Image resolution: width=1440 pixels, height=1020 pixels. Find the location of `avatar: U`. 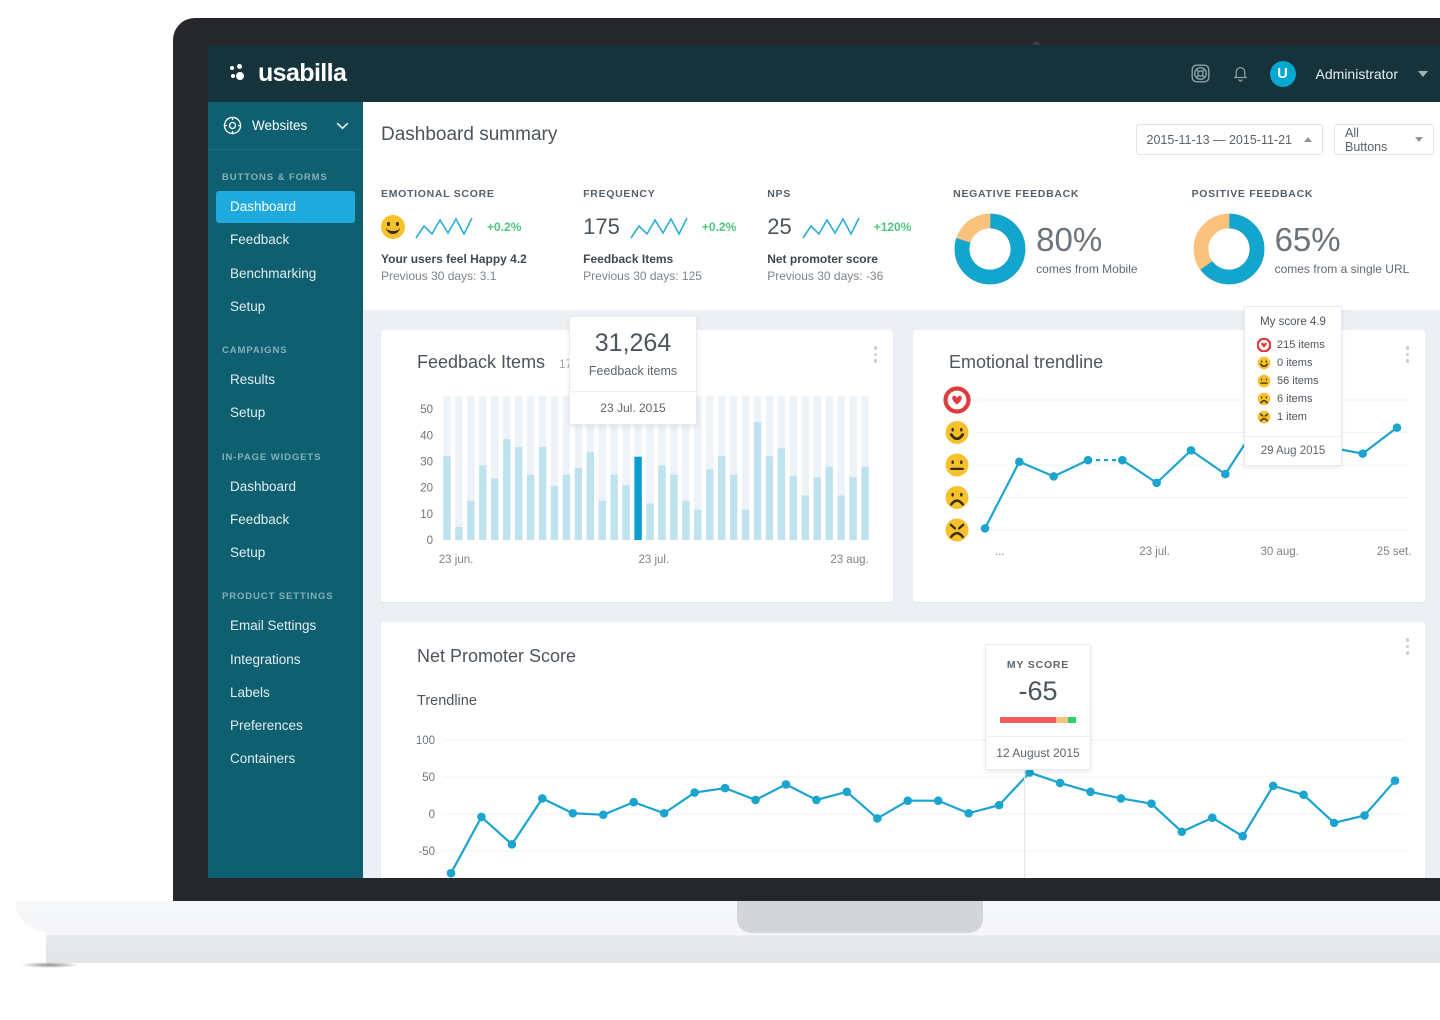

avatar: U is located at coordinates (1282, 73).